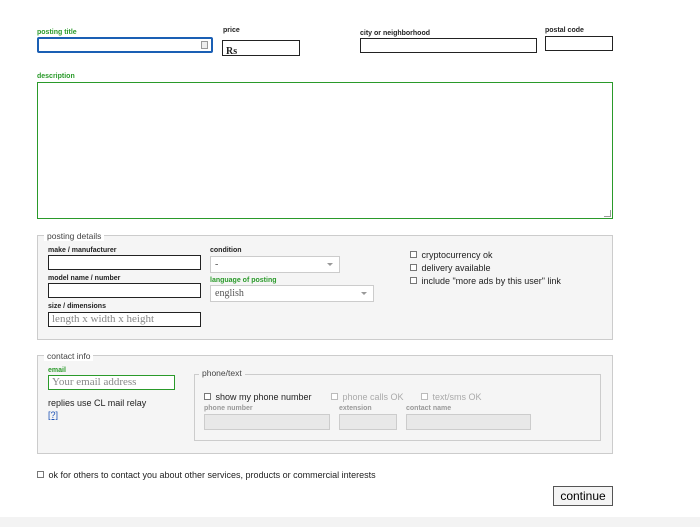  I want to click on continue-button: continue, so click(583, 496).